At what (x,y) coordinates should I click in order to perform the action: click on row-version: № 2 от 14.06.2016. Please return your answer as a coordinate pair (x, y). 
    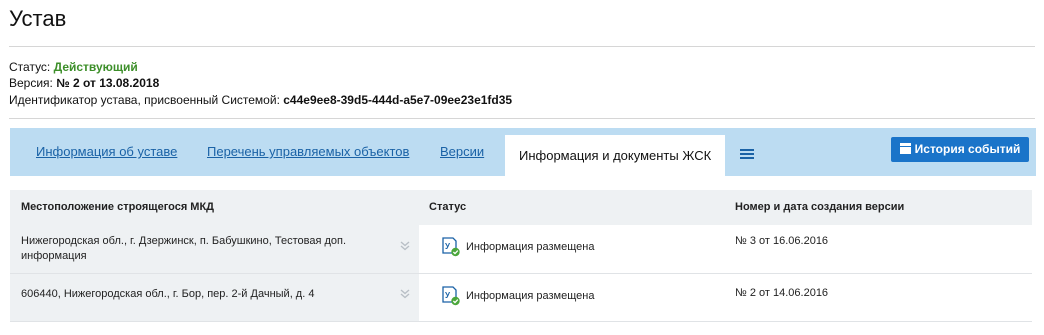
    Looking at the image, I should click on (782, 293).